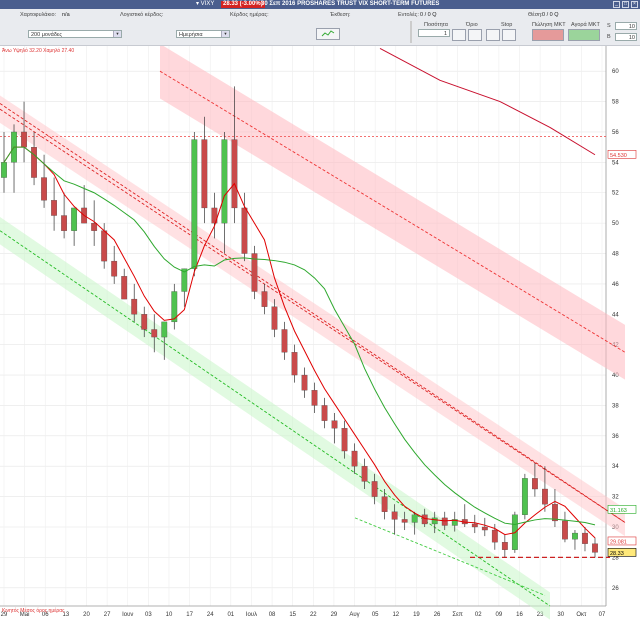  What do you see at coordinates (609, 37) in the screenshot?
I see `b-label: B` at bounding box center [609, 37].